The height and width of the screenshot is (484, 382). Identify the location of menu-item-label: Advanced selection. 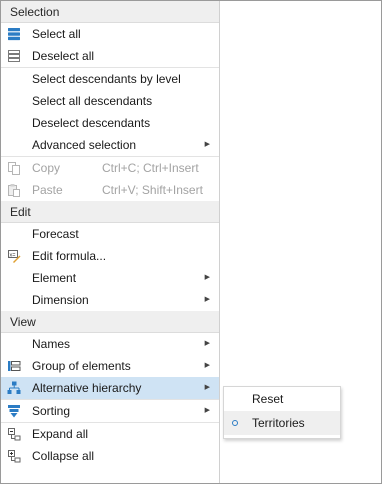
(84, 145).